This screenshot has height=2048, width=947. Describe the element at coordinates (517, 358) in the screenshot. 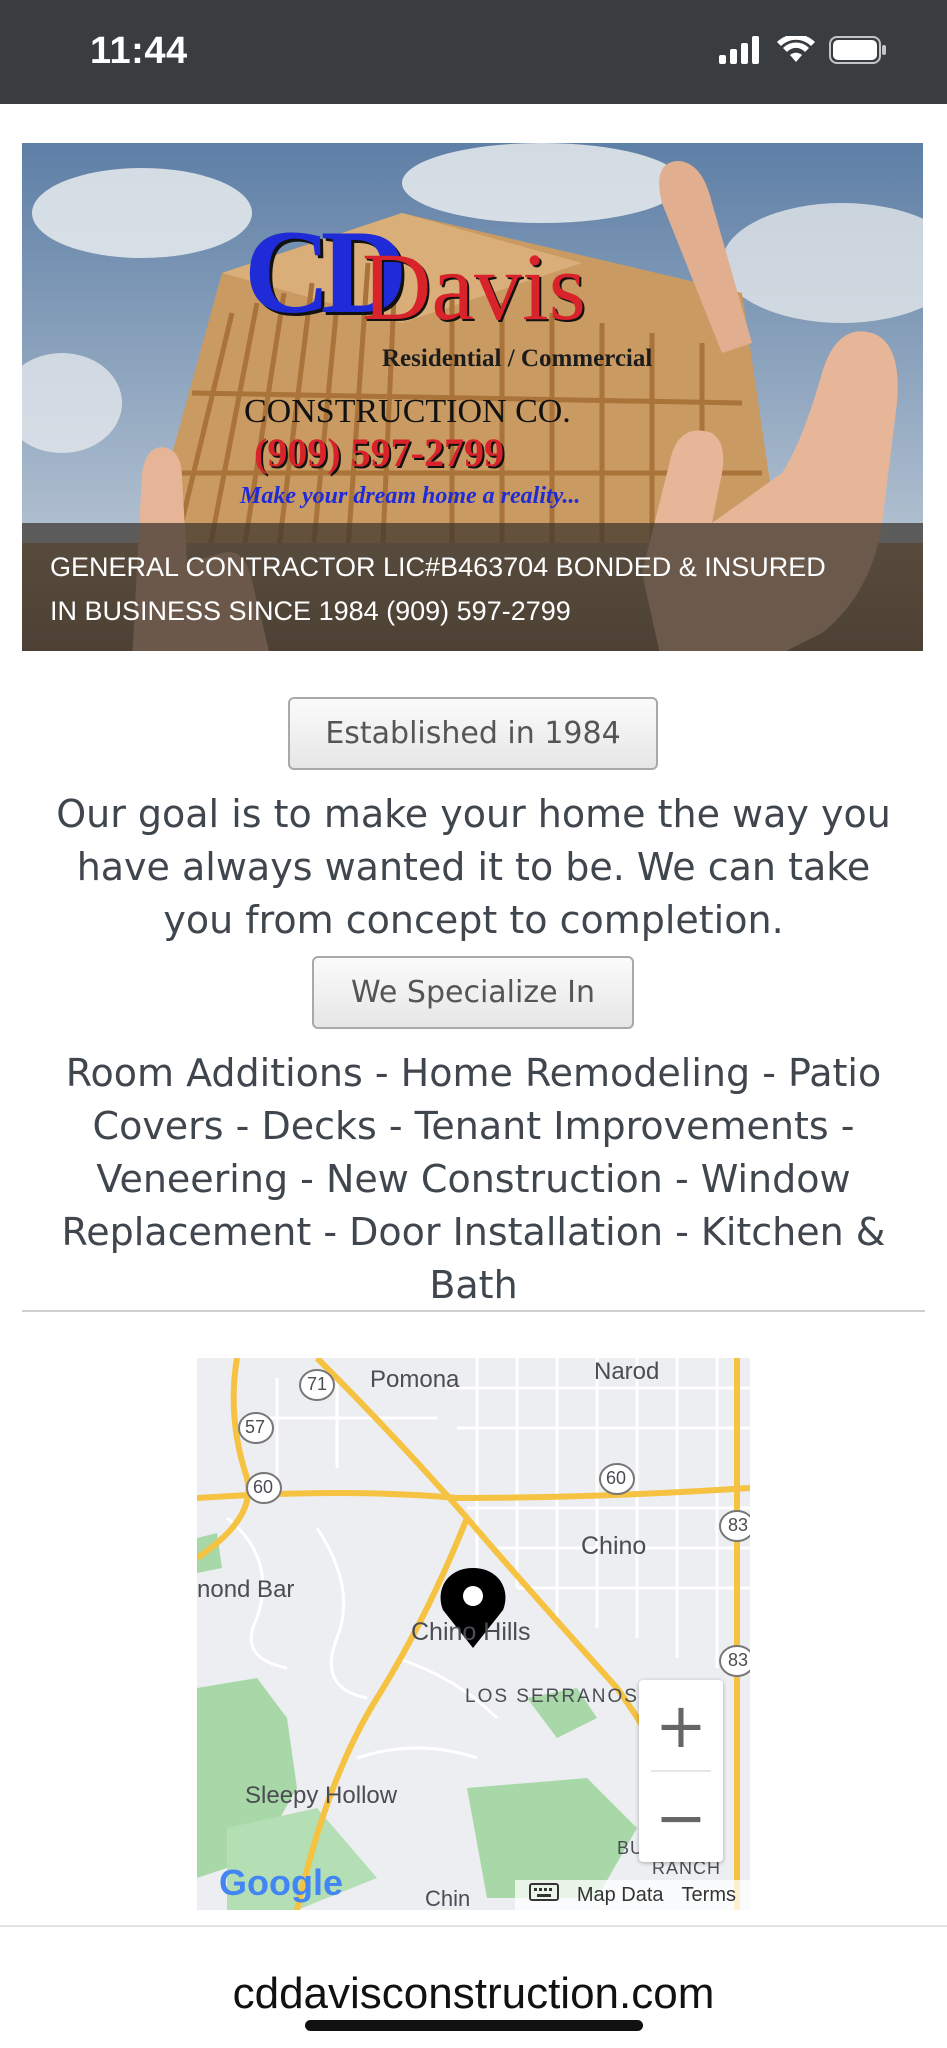

I see `logo-subtitle: Residential / Commercial` at that location.